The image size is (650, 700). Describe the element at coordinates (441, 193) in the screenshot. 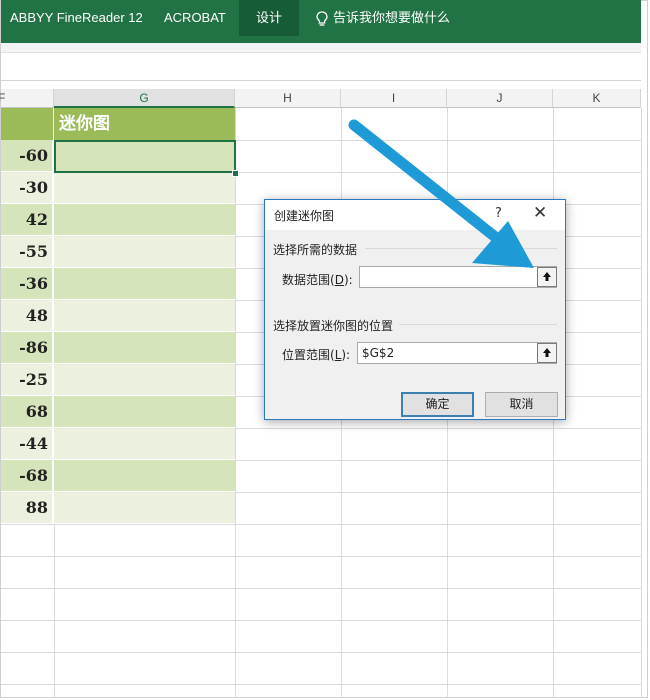

I see `blue-arrow-icon` at that location.